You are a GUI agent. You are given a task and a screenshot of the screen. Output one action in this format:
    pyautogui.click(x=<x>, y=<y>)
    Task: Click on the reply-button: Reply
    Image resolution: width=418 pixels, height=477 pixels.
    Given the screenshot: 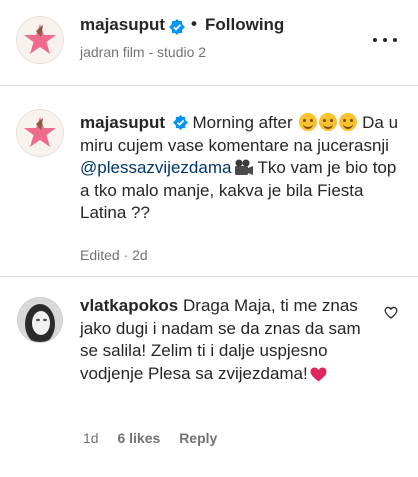 What is the action you would take?
    pyautogui.click(x=198, y=438)
    